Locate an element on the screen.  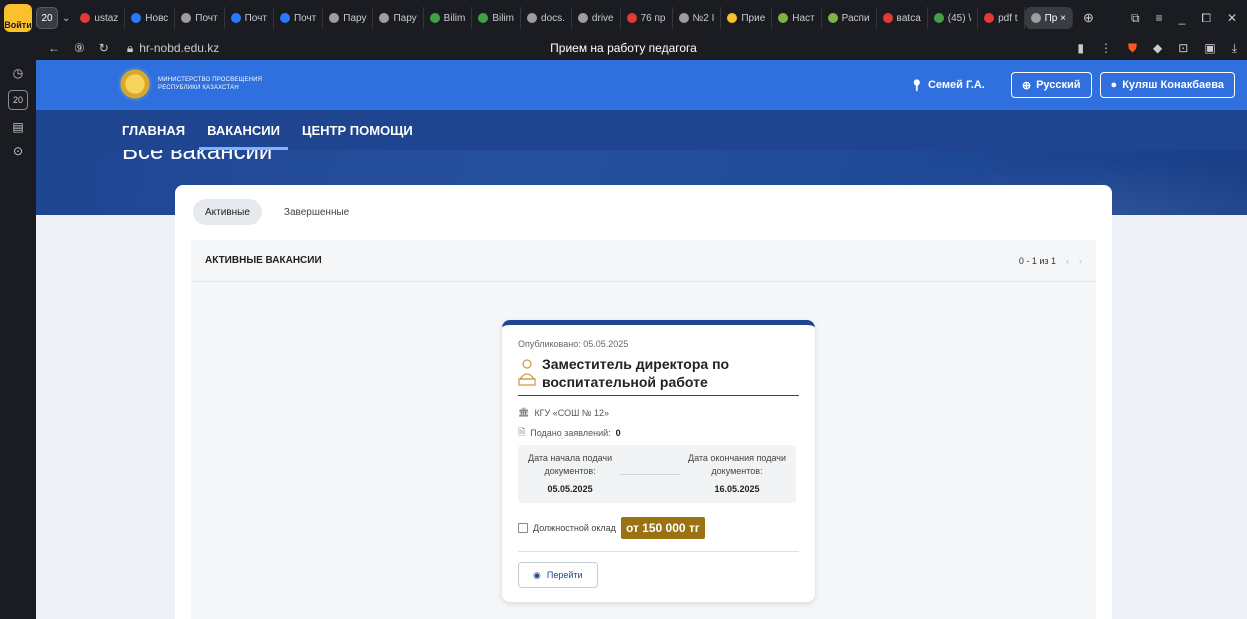
main-nav: ГЛАВНАЯ ВАКАНСИИ ЦЕНТР ПОМОЩИ is located at coordinates (641, 130).